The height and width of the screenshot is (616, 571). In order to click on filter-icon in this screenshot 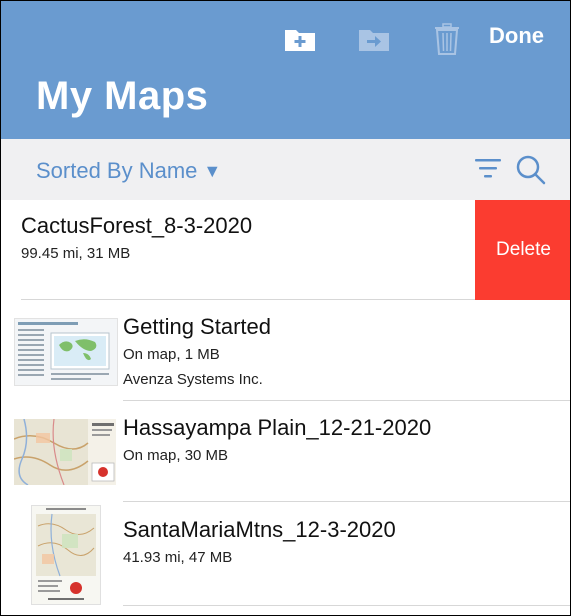, I will do `click(488, 168)`.